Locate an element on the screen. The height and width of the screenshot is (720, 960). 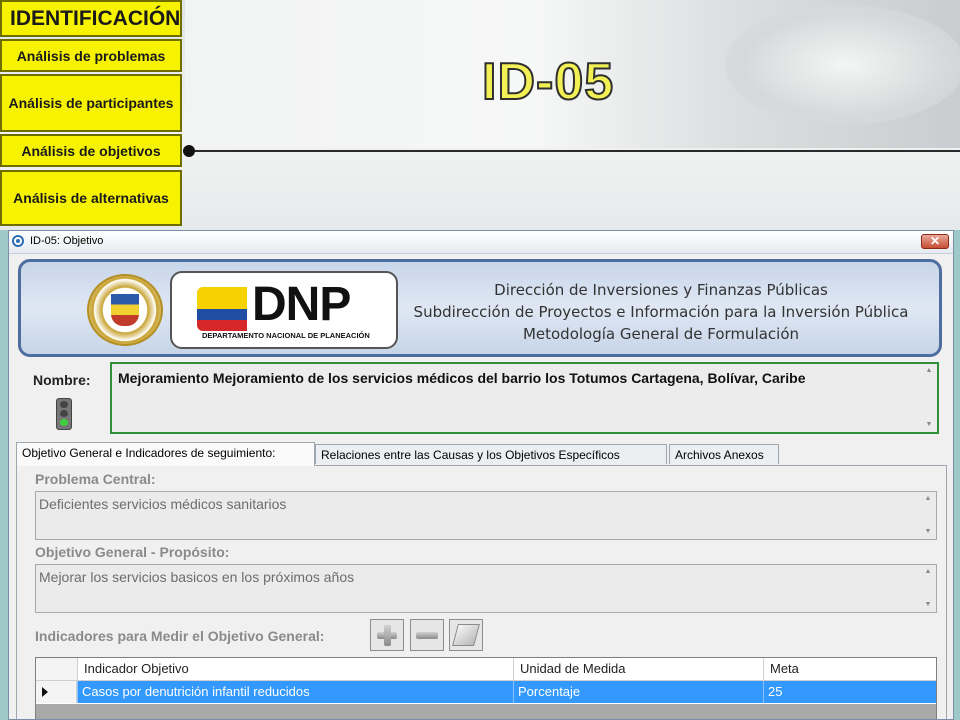
menu-analisis-participantes: Análisis de participantes is located at coordinates (91, 103).